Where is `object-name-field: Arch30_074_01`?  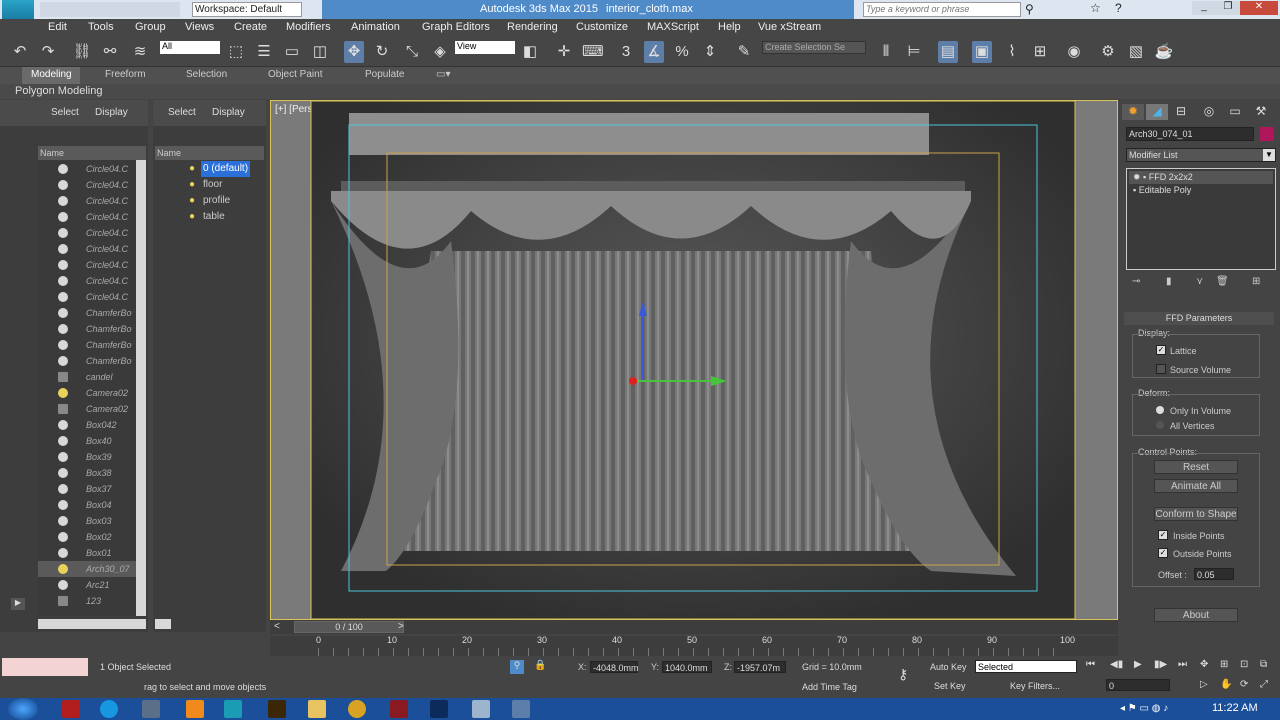 object-name-field: Arch30_074_01 is located at coordinates (1190, 134).